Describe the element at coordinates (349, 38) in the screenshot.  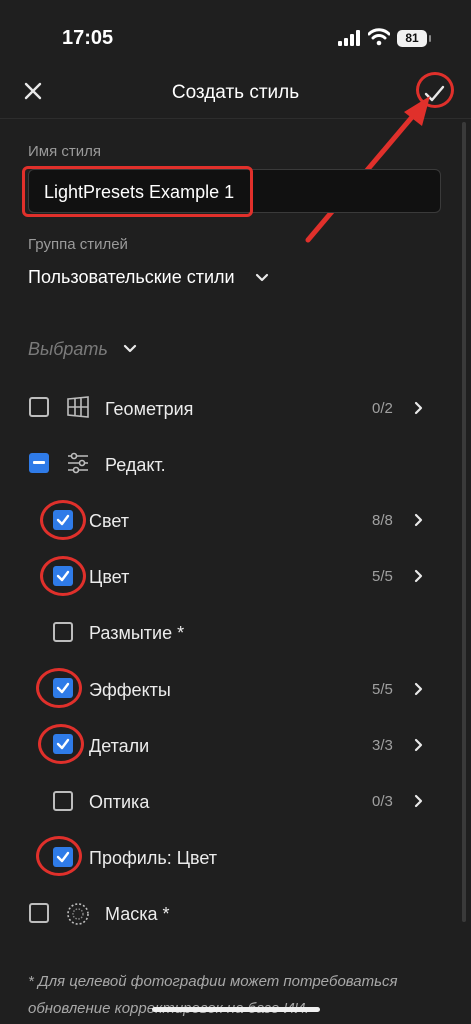
I see `cellular-signal-icon` at that location.